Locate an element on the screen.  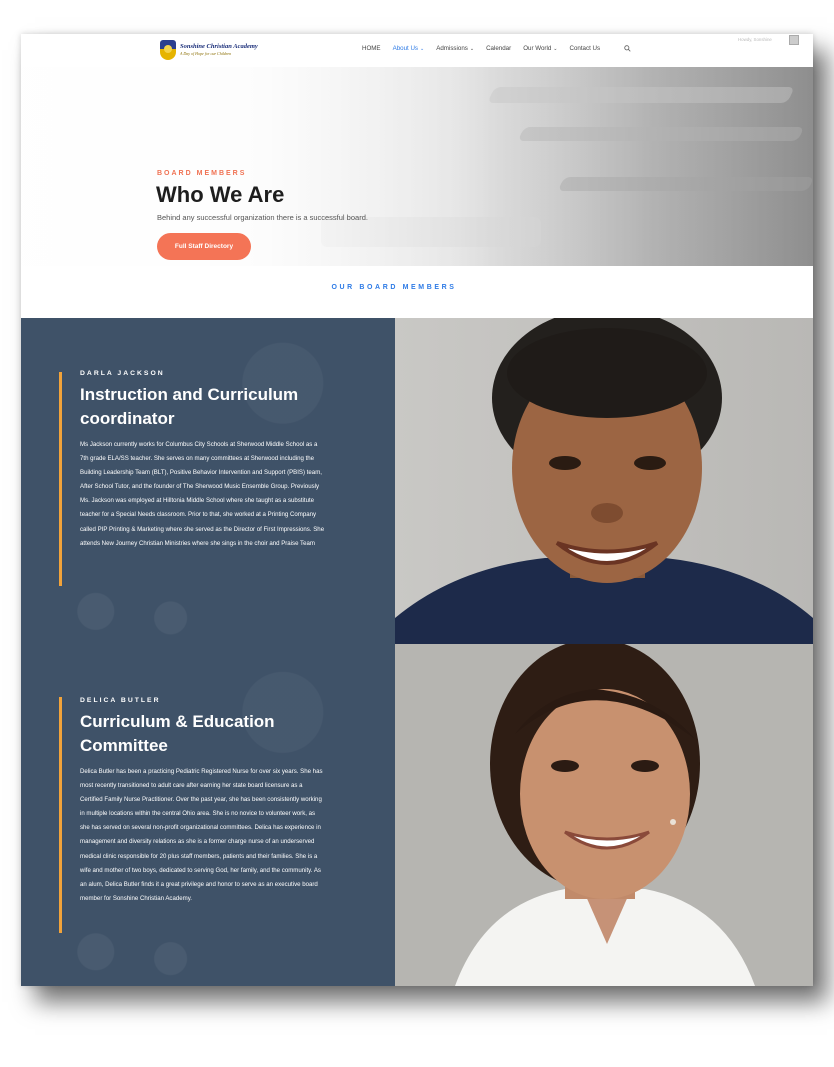
member-name: DELICA BUTLER is located at coordinates (120, 700).